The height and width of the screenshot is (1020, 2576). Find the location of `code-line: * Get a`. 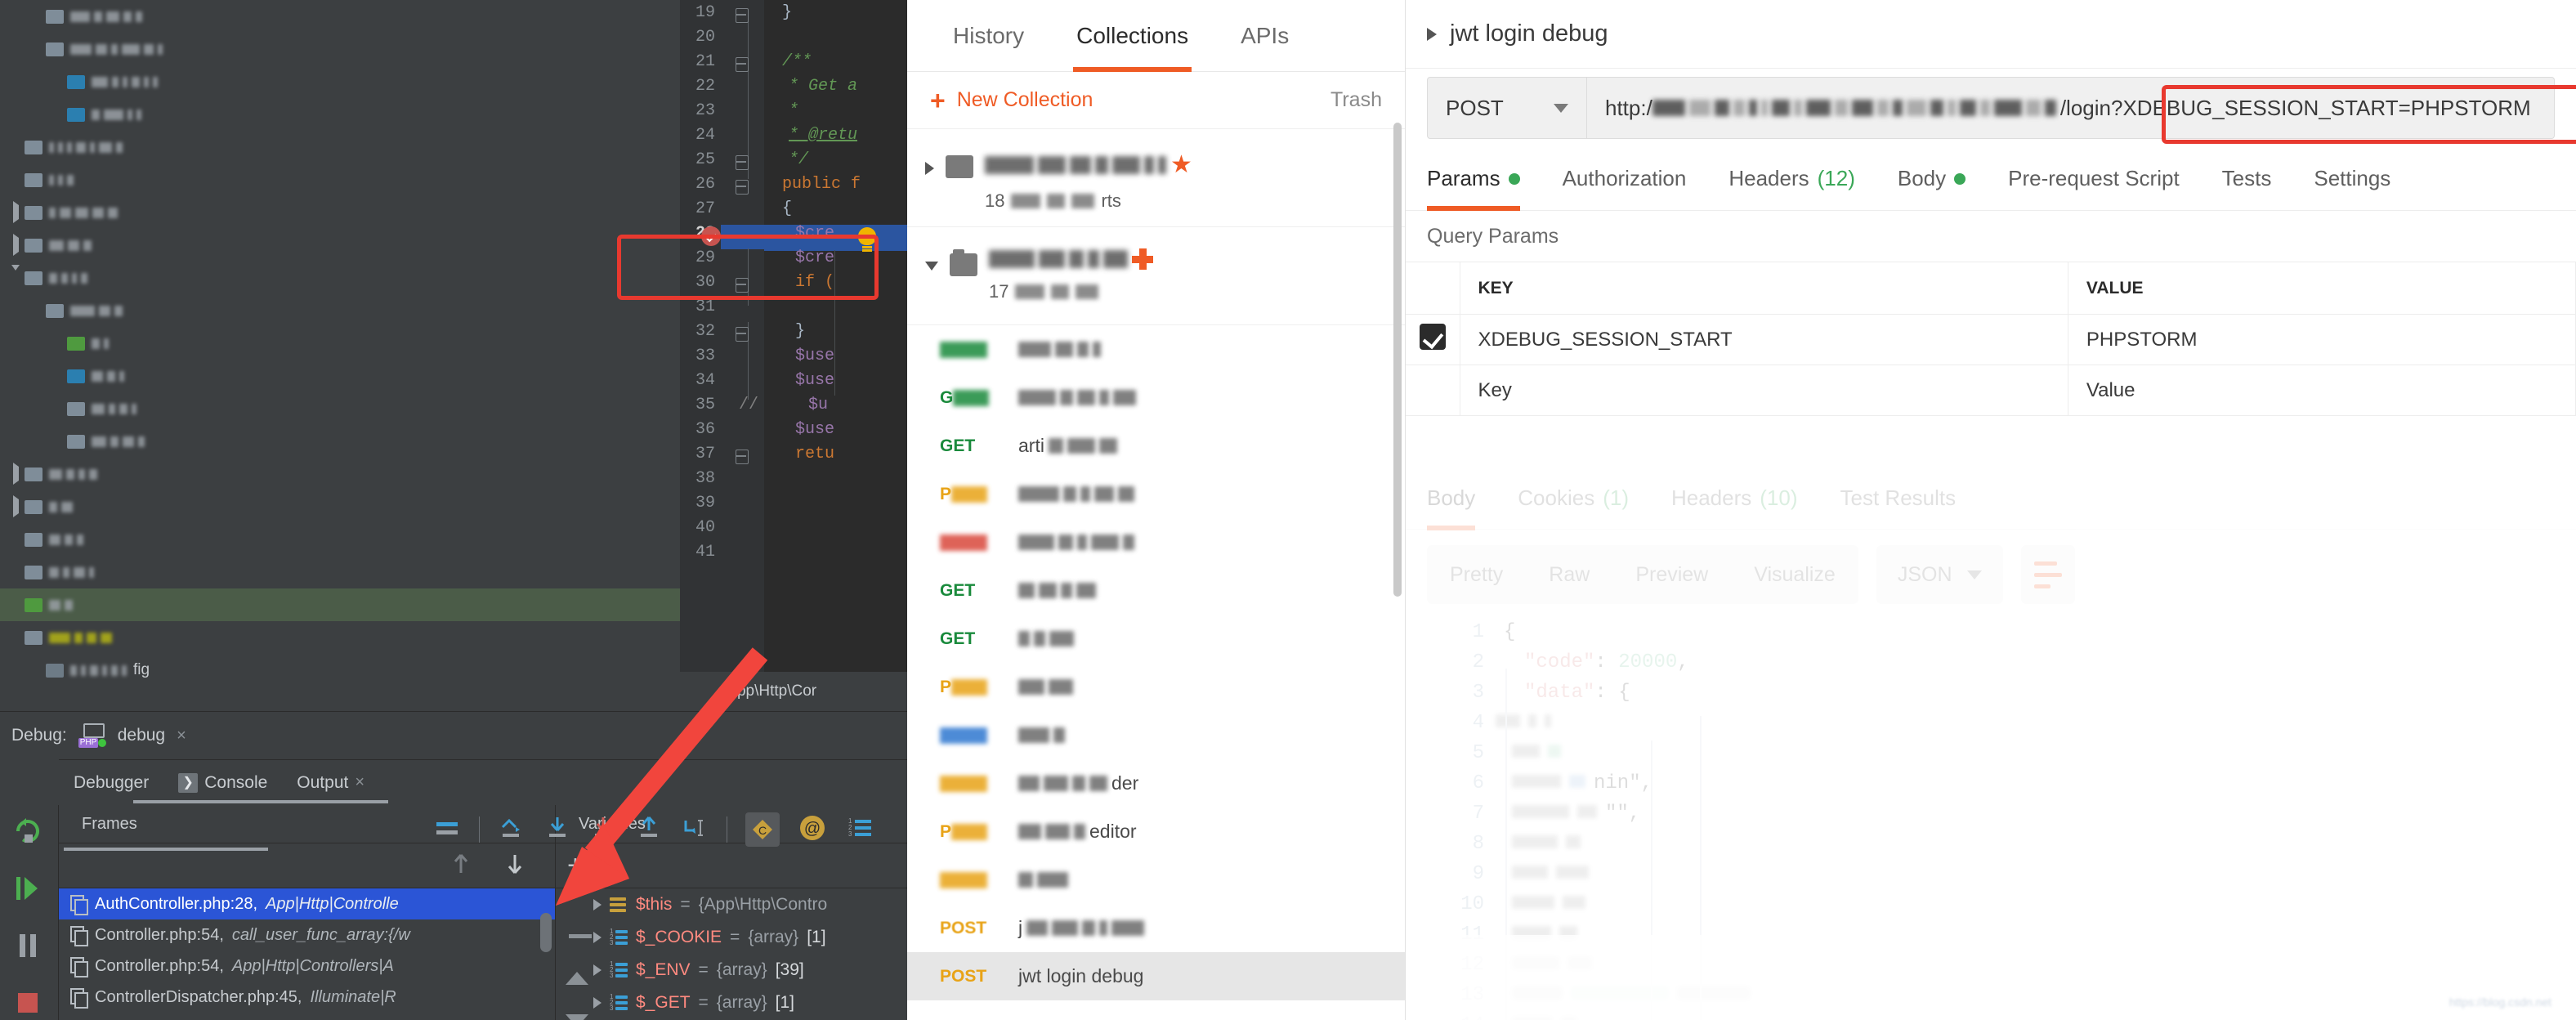

code-line: * Get a is located at coordinates (823, 86).